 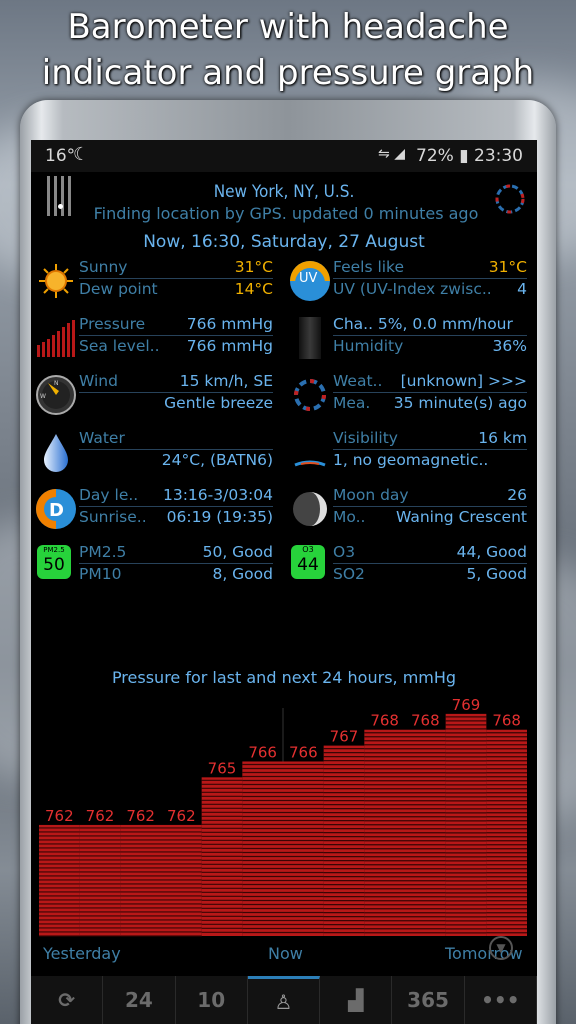 I want to click on ozone-cell: O3 44 O3 44, Good SO2 5, Good, so click(x=409, y=565).